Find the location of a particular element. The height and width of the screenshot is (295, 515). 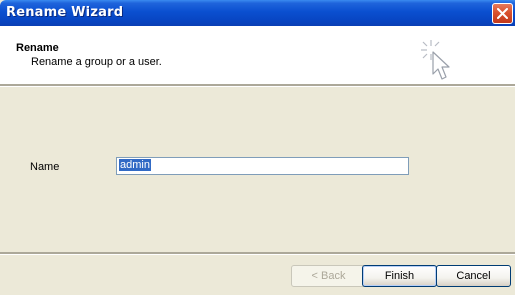

window-title: Rename Wizard is located at coordinates (65, 12).